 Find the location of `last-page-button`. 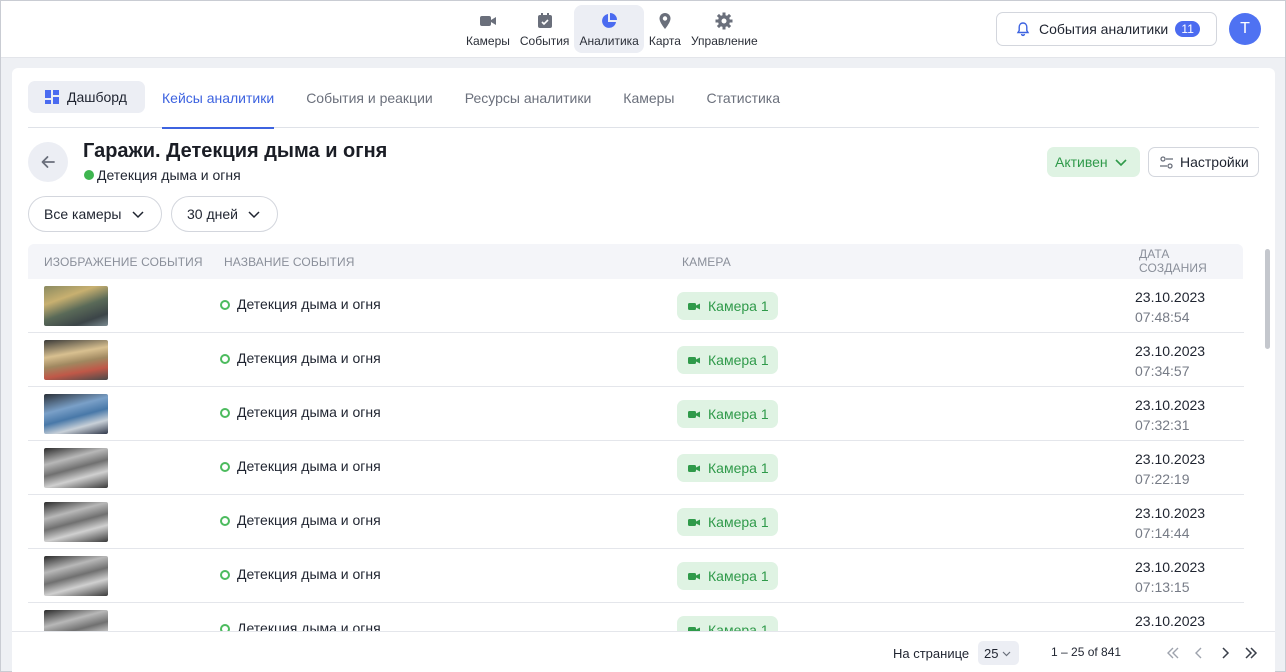

last-page-button is located at coordinates (1251, 653).